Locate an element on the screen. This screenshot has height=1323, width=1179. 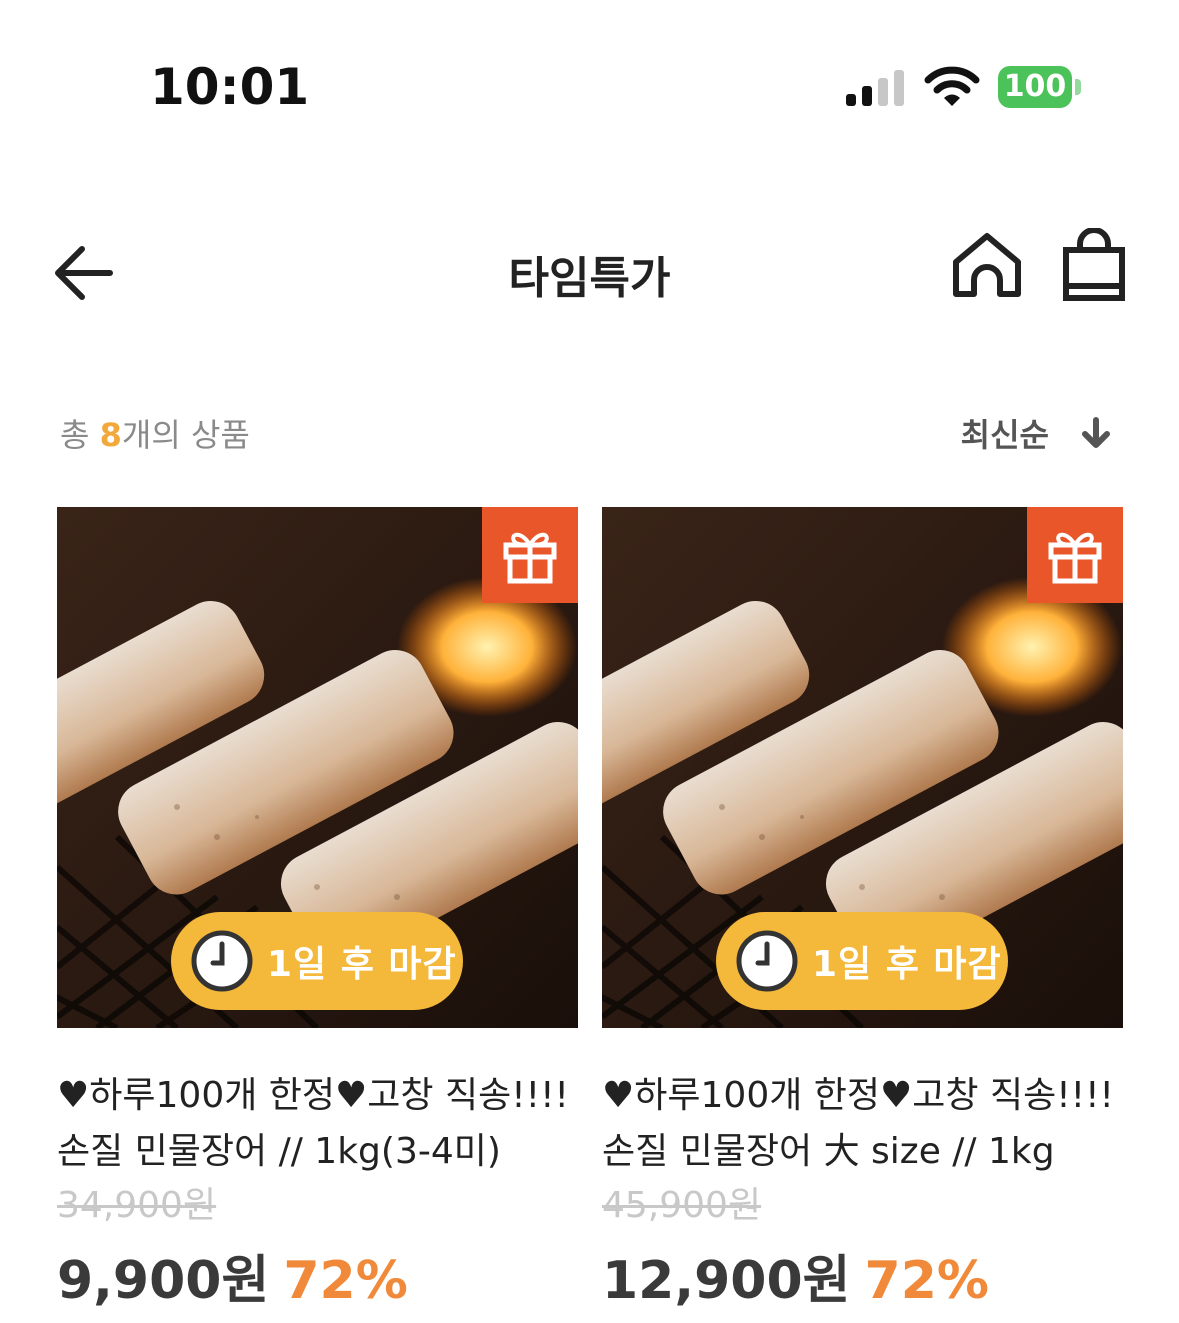
arrow-down-icon is located at coordinates (1096, 432).